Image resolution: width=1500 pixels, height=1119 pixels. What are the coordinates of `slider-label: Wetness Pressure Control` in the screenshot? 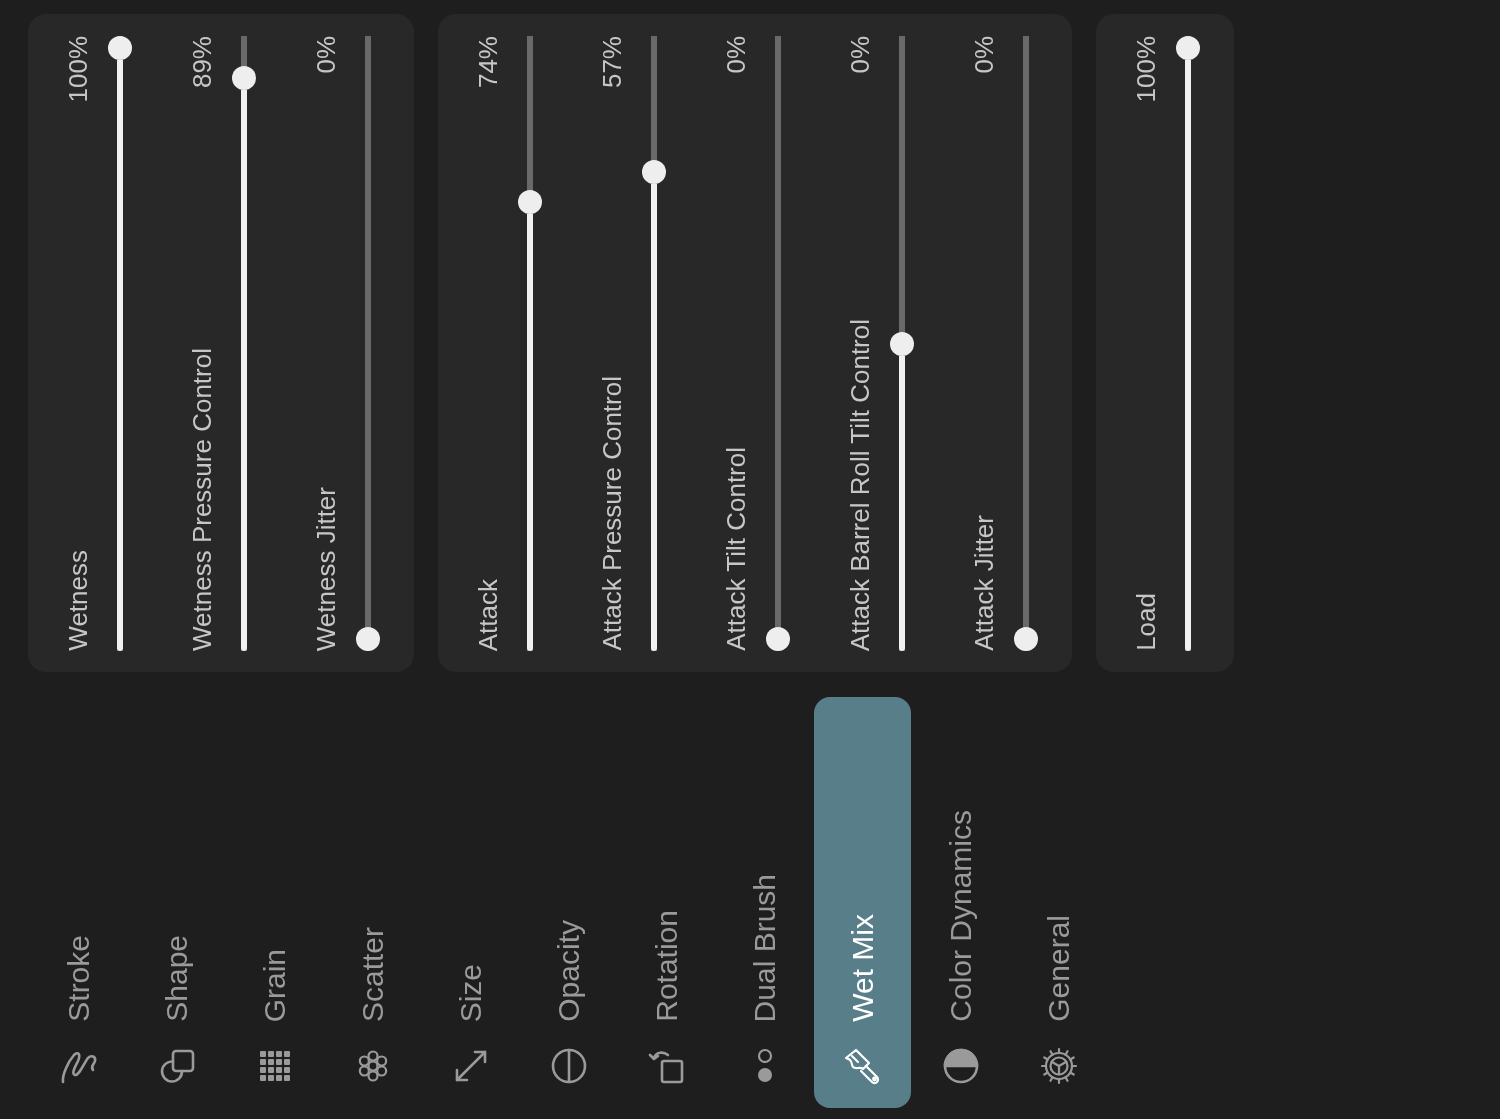 It's located at (202, 499).